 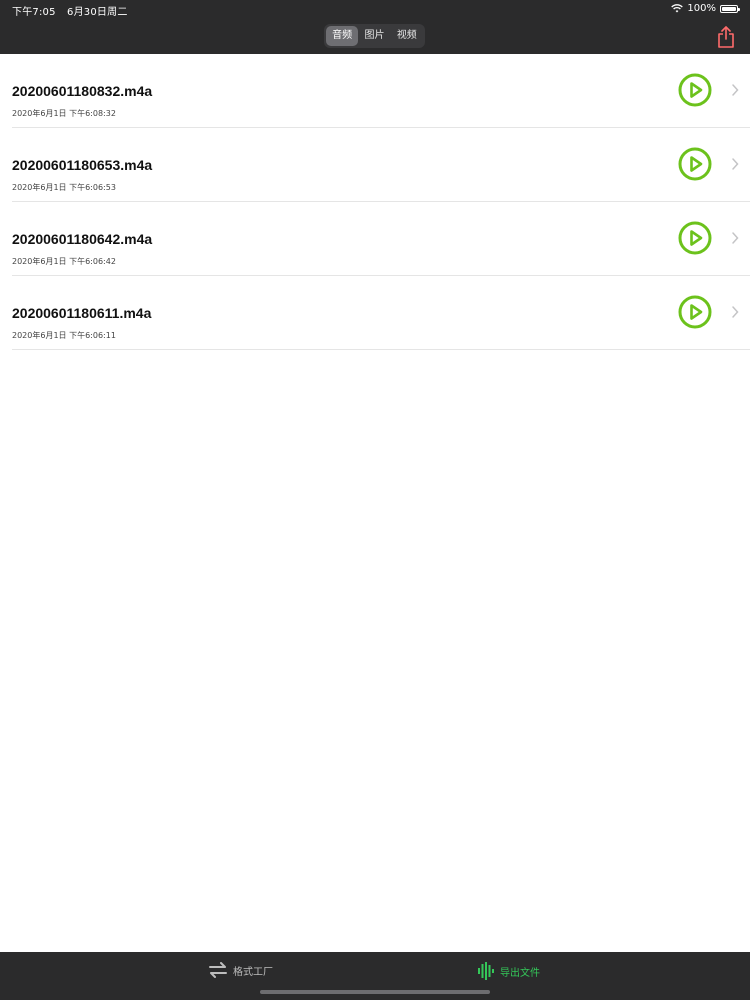 What do you see at coordinates (381, 91) in the screenshot?
I see `list-item: 20200601180832.m4a 2020年6月1日 下午6:08:32` at bounding box center [381, 91].